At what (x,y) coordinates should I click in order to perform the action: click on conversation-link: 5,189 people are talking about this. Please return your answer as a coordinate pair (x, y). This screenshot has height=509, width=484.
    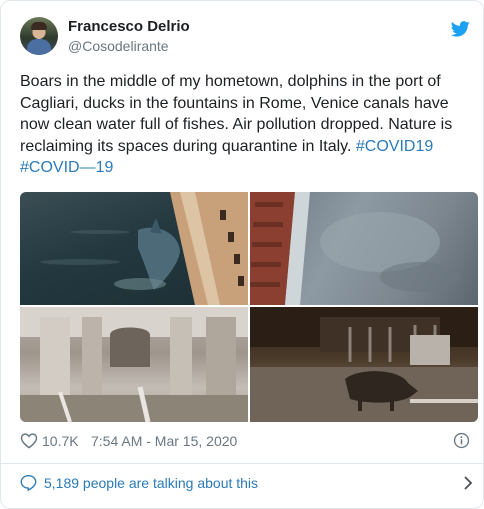
    Looking at the image, I should click on (247, 483).